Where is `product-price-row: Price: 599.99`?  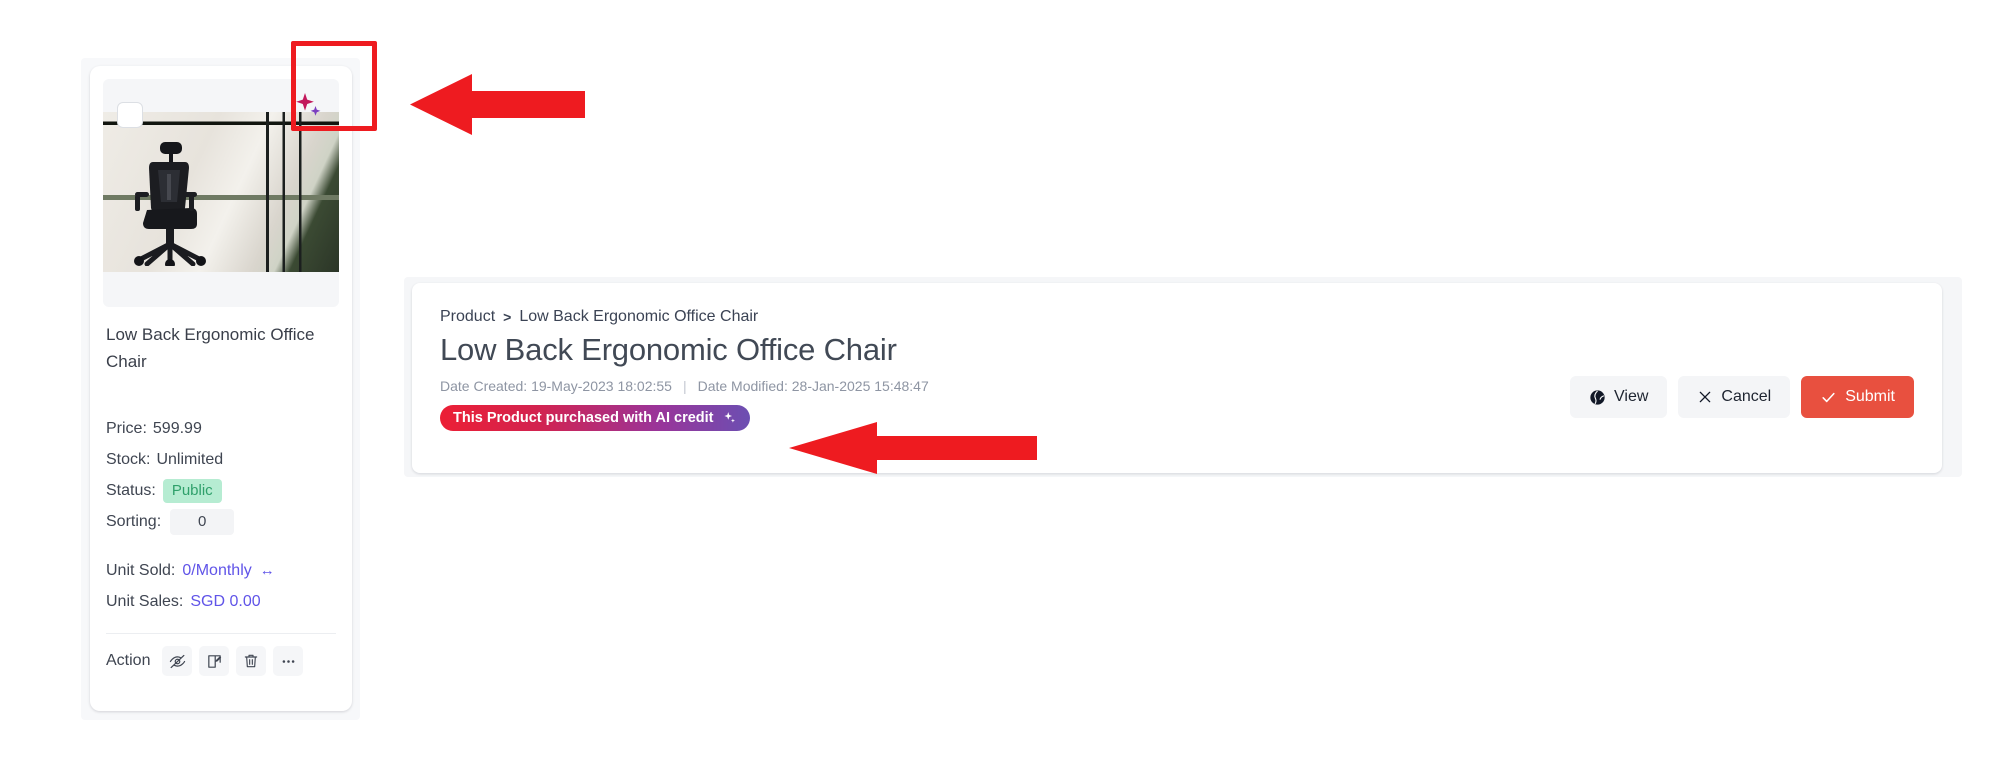 product-price-row: Price: 599.99 is located at coordinates (221, 428).